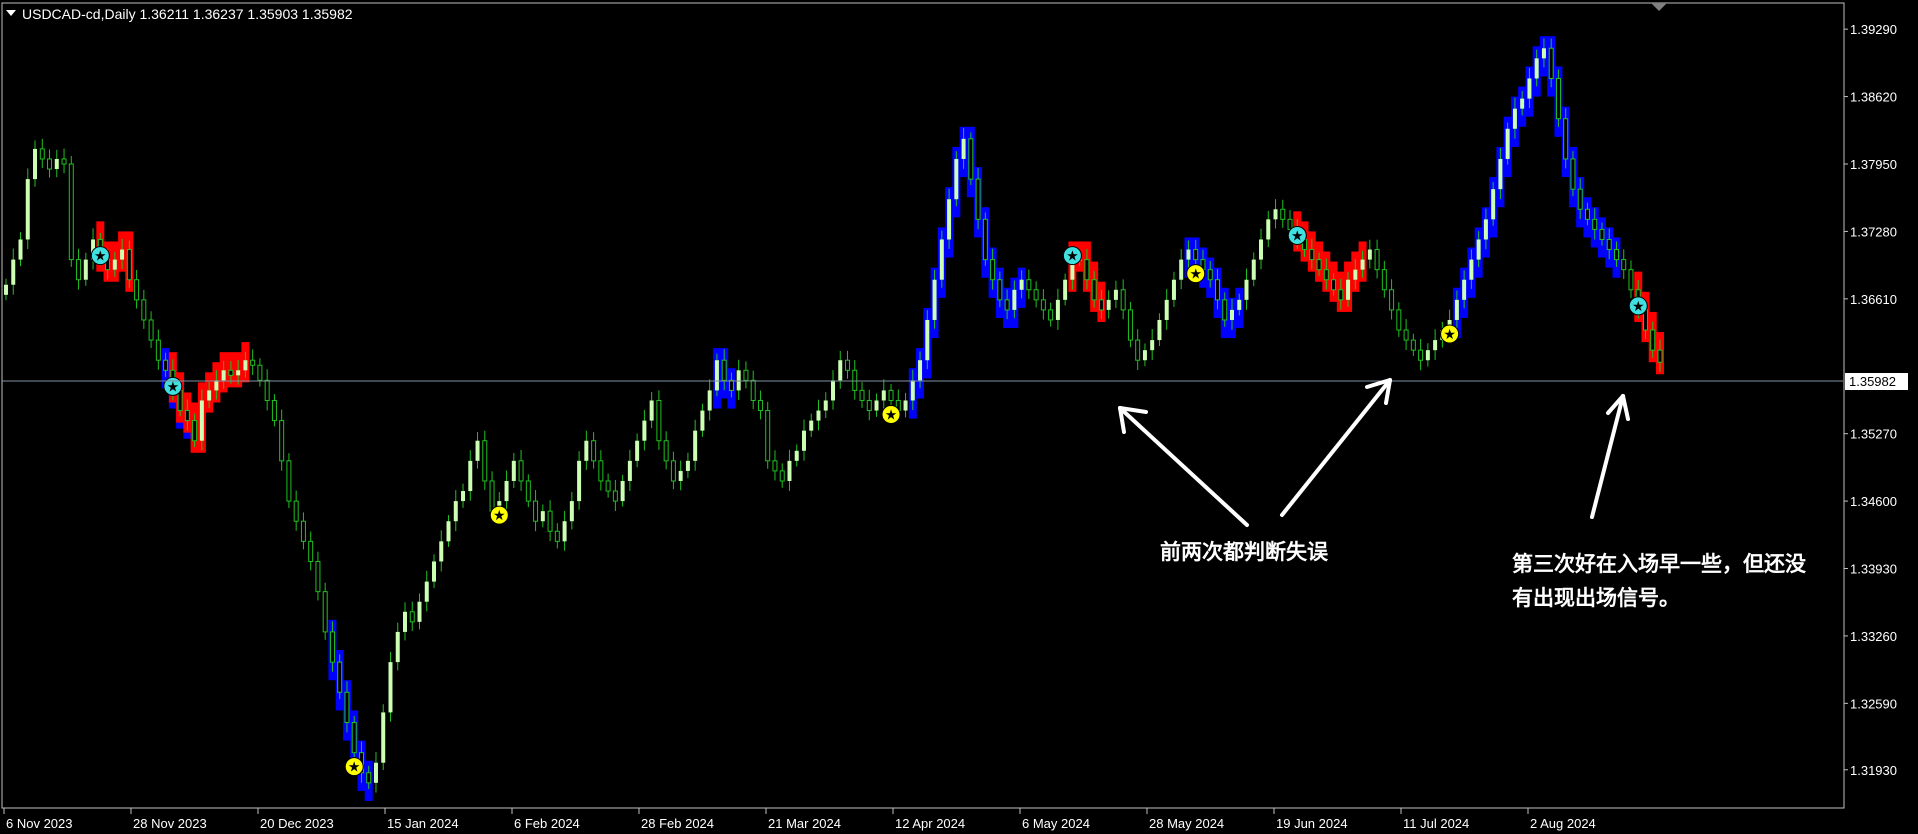 Image resolution: width=1918 pixels, height=834 pixels. What do you see at coordinates (1872, 381) in the screenshot?
I see `current-price-label: 1.35982` at bounding box center [1872, 381].